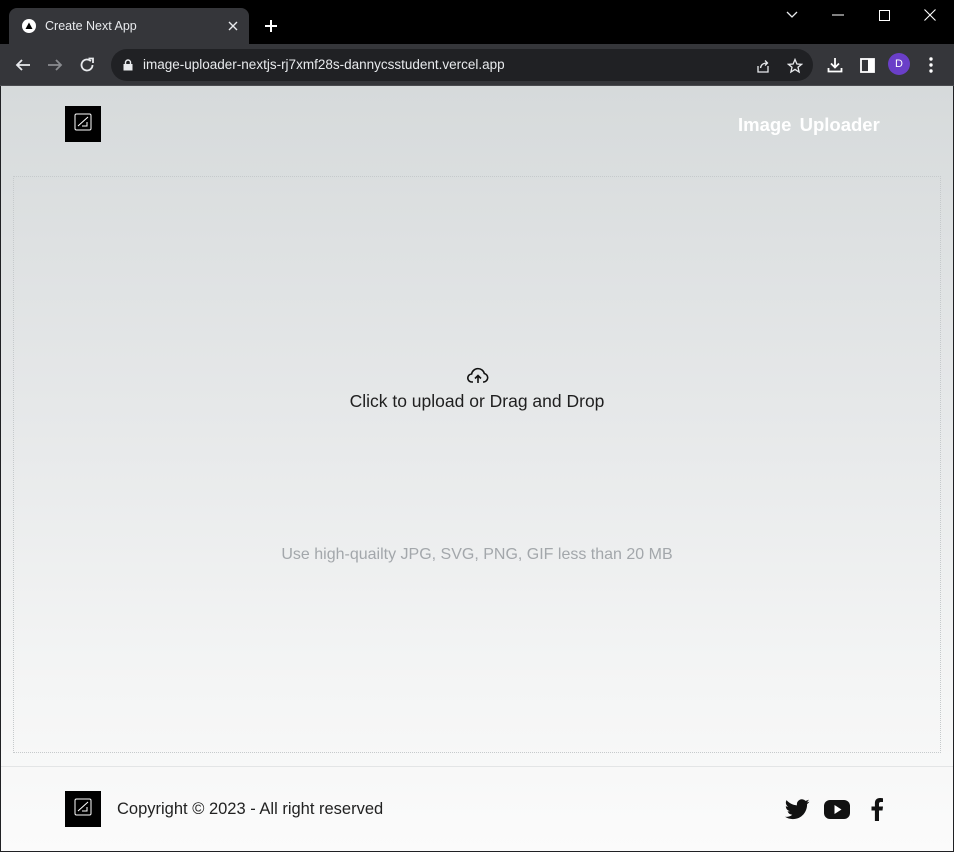 The width and height of the screenshot is (954, 852). What do you see at coordinates (877, 809) in the screenshot?
I see `facebook-icon` at bounding box center [877, 809].